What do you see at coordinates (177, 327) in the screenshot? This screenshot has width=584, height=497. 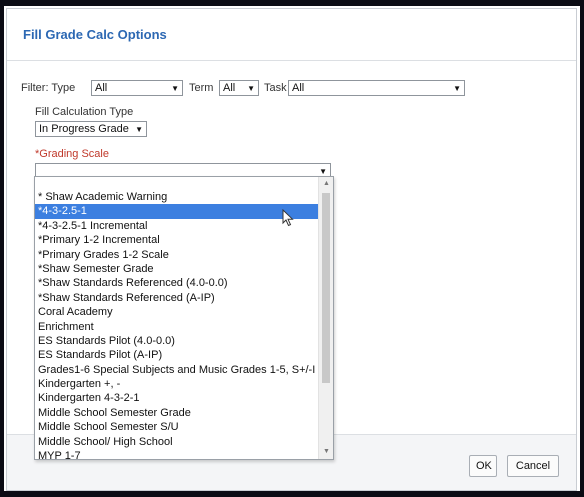 I see `dropdown-option: Enrichment` at bounding box center [177, 327].